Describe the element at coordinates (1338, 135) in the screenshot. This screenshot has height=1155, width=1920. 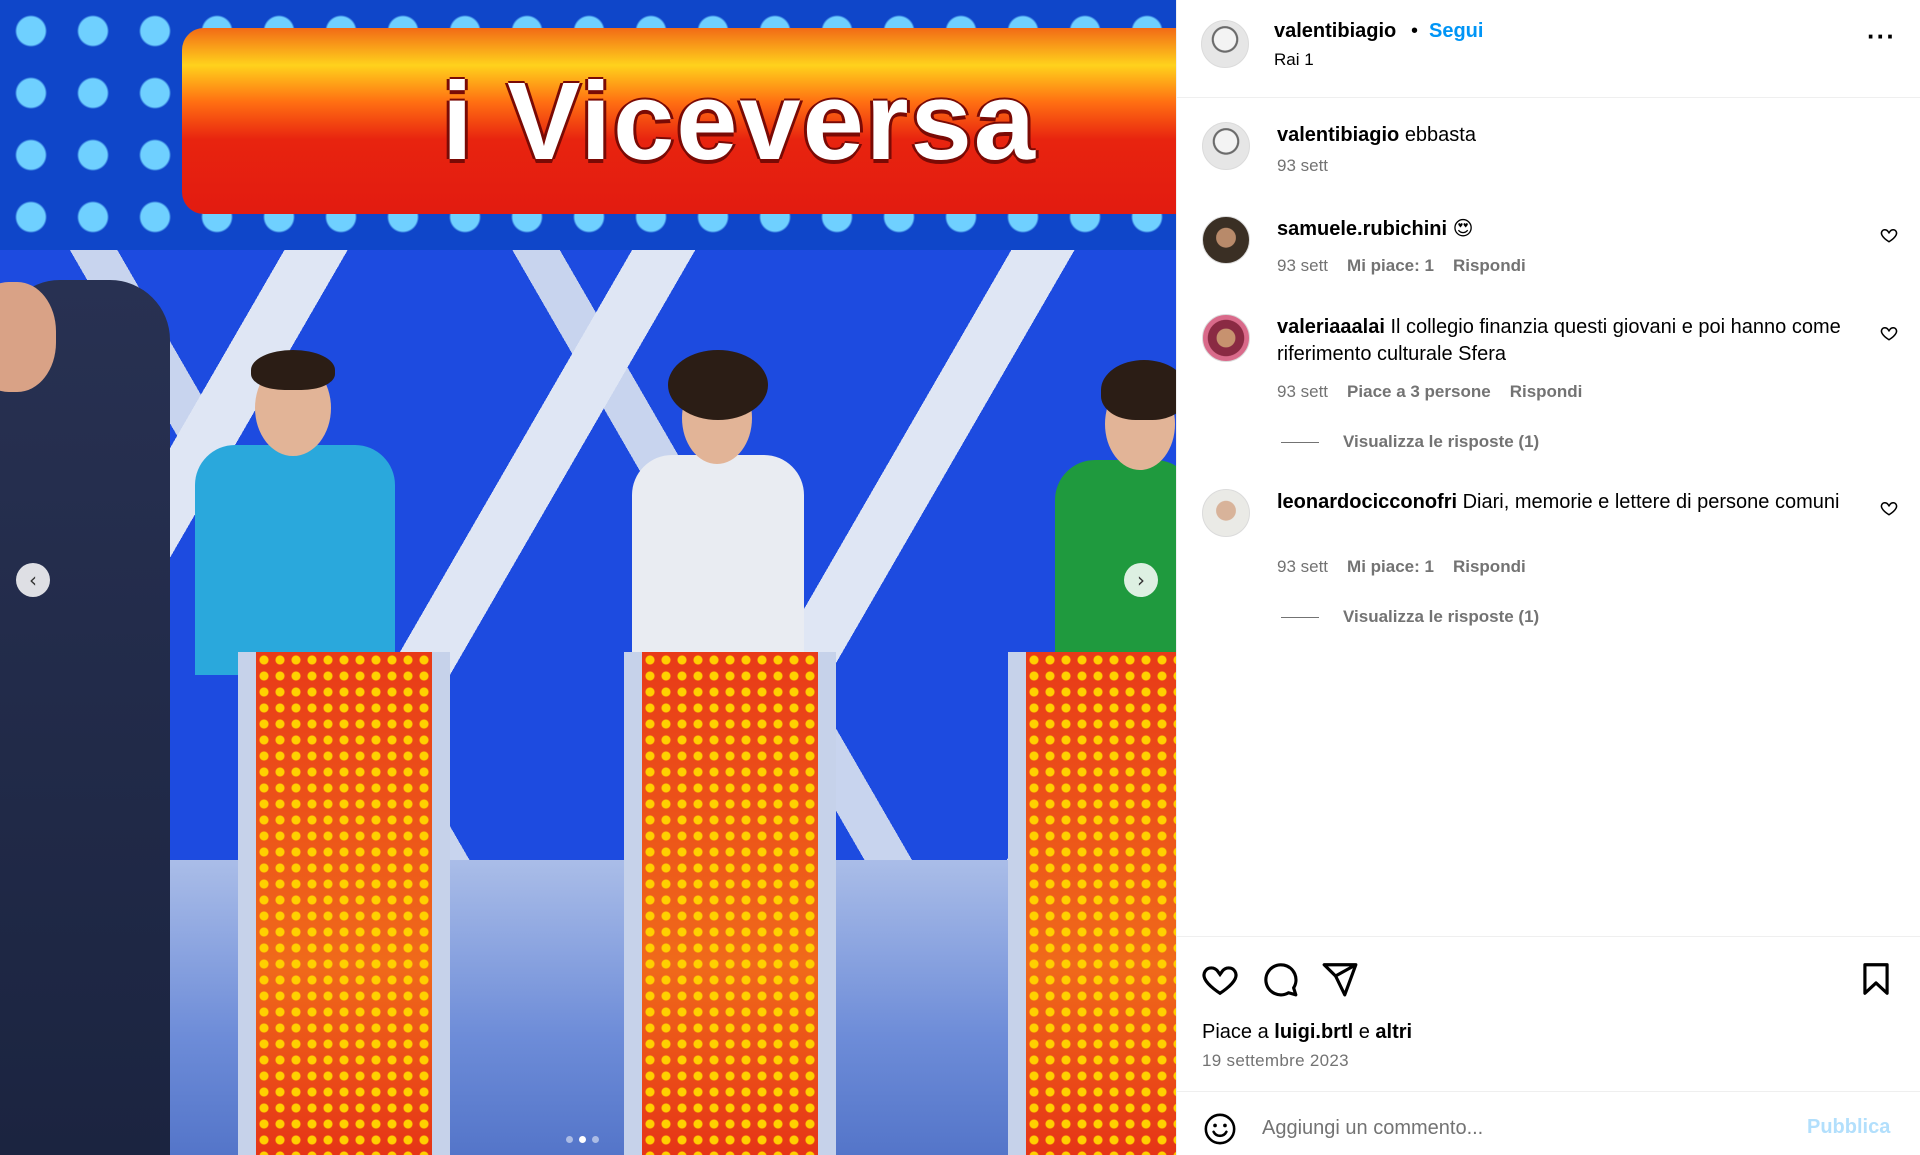
I see `comment-username: valentibiagio` at that location.